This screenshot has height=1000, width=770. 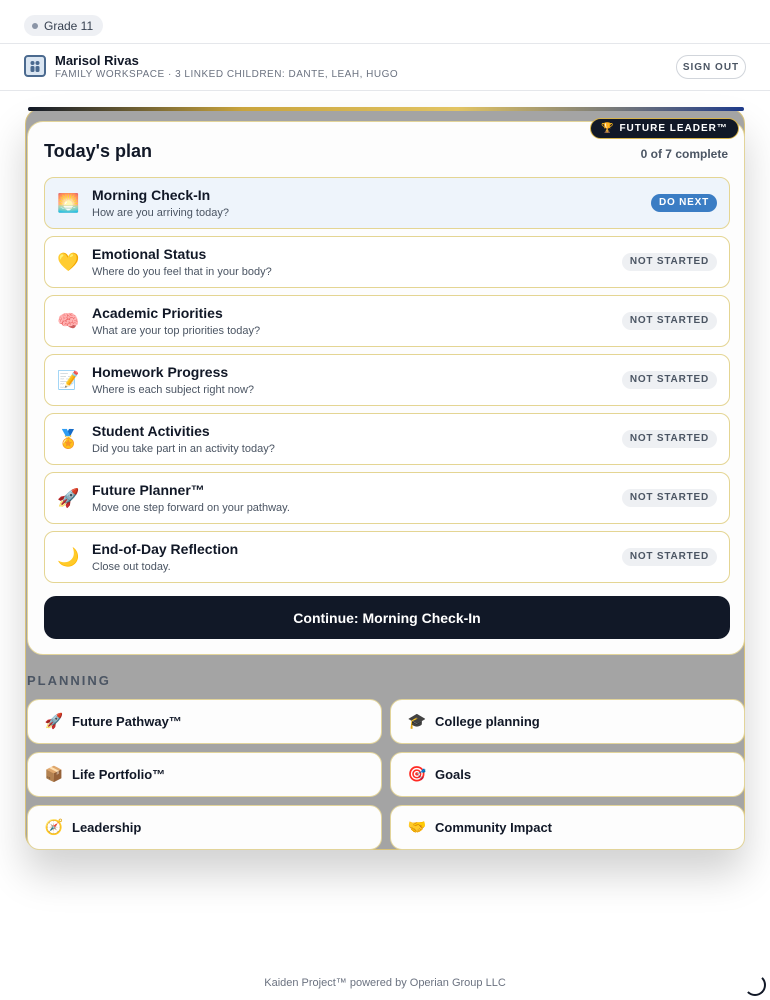 I want to click on grade-chip: Grade 11, so click(x=64, y=25).